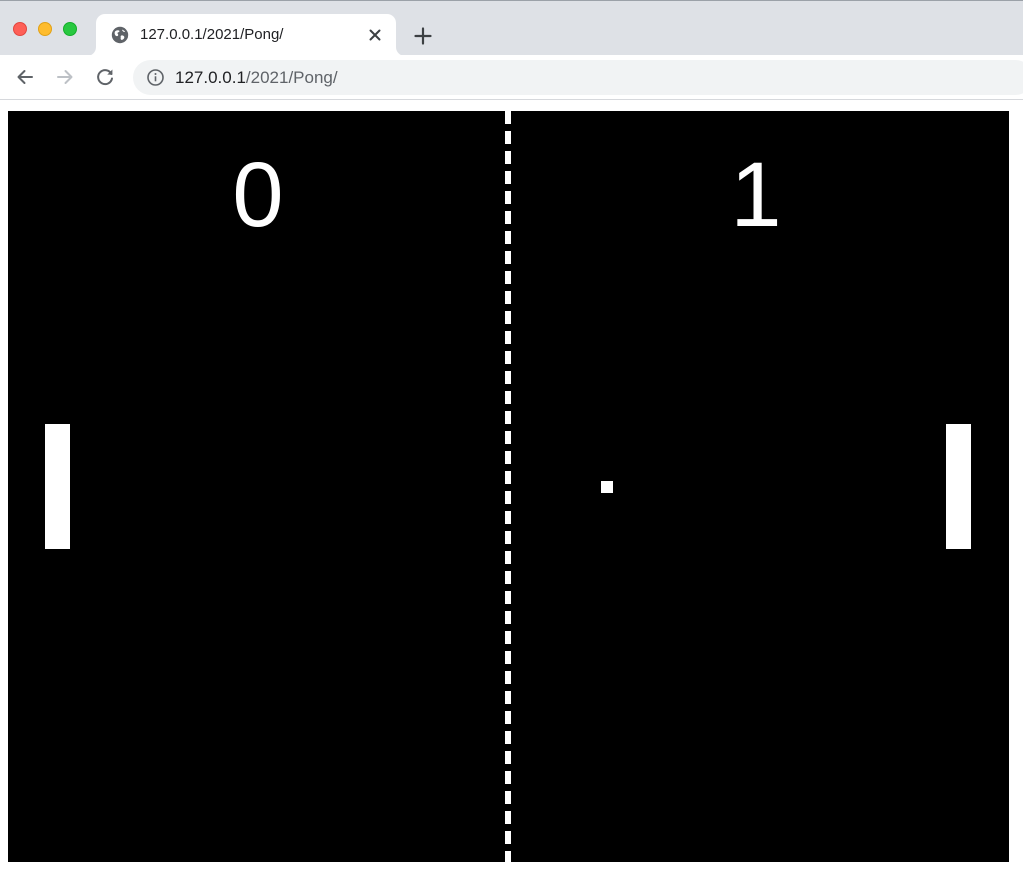 The image size is (1023, 872). Describe the element at coordinates (65, 77) in the screenshot. I see `arrow-right-icon` at that location.